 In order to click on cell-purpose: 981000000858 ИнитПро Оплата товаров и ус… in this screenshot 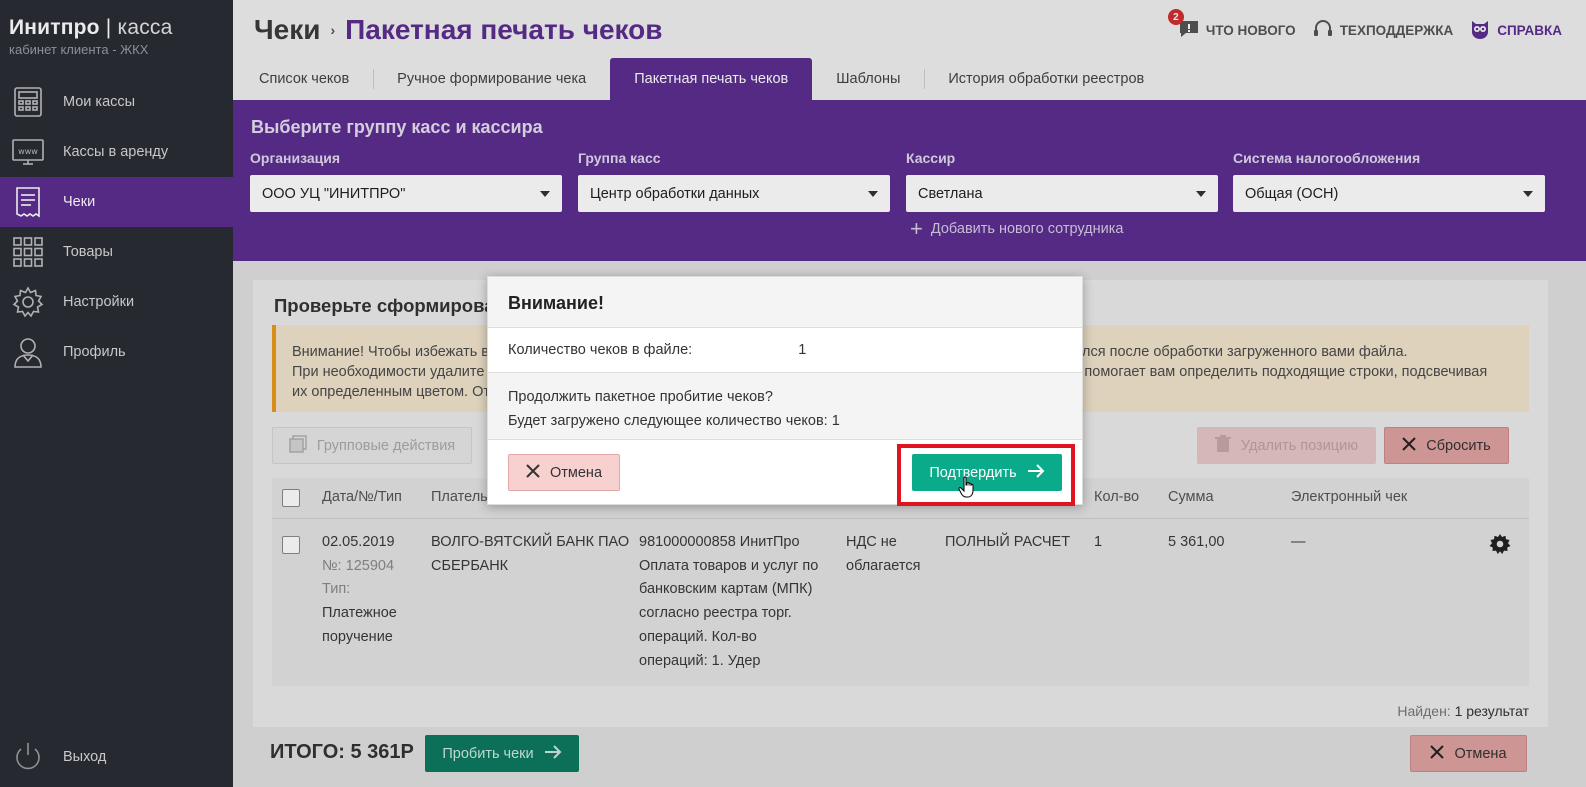, I will do `click(729, 601)`.